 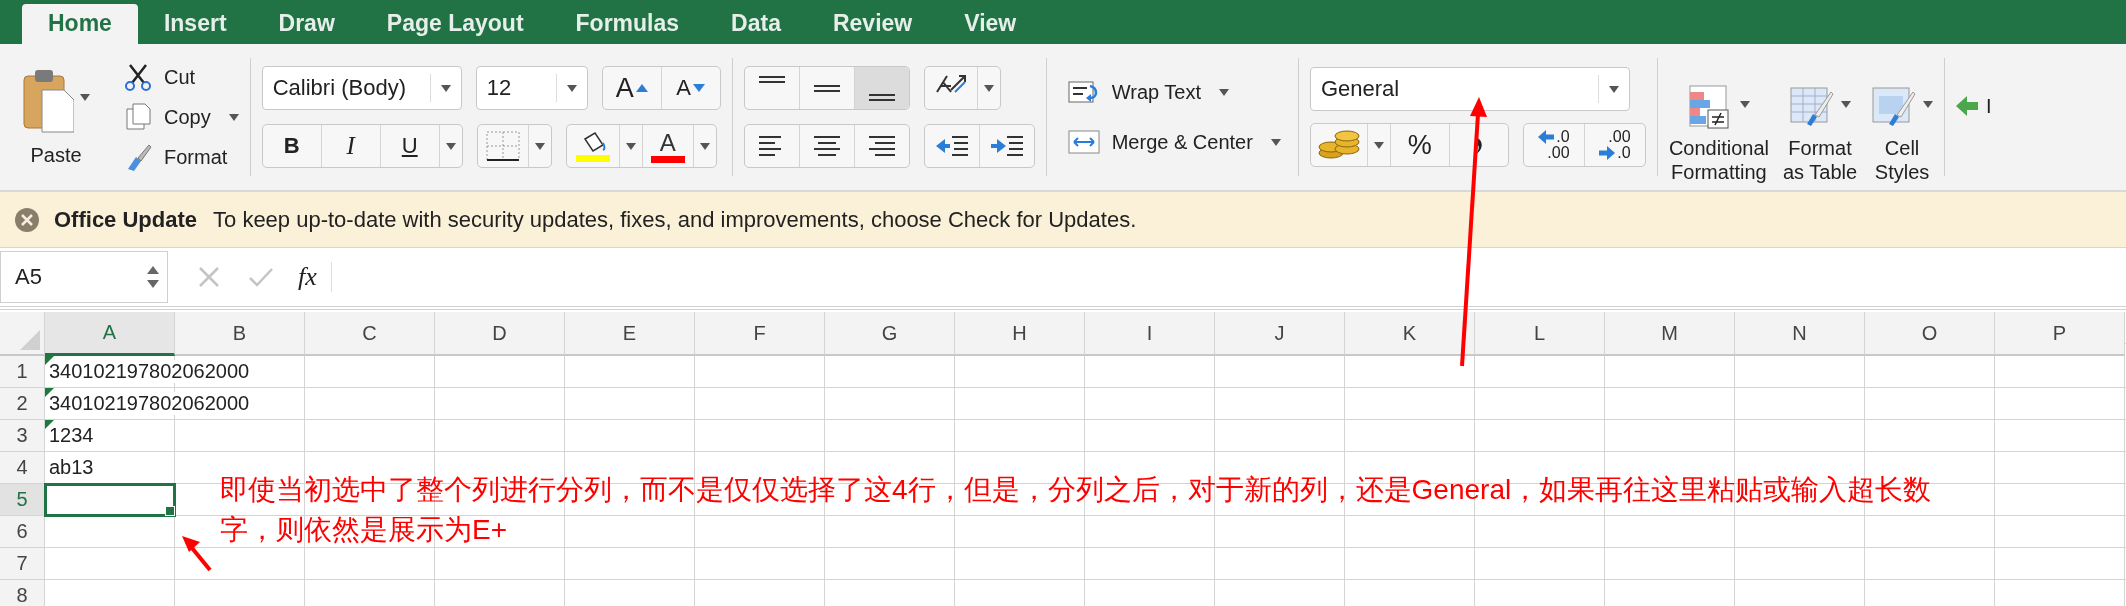 What do you see at coordinates (1902, 134) in the screenshot?
I see `cell-styles-button: Cell Styles` at bounding box center [1902, 134].